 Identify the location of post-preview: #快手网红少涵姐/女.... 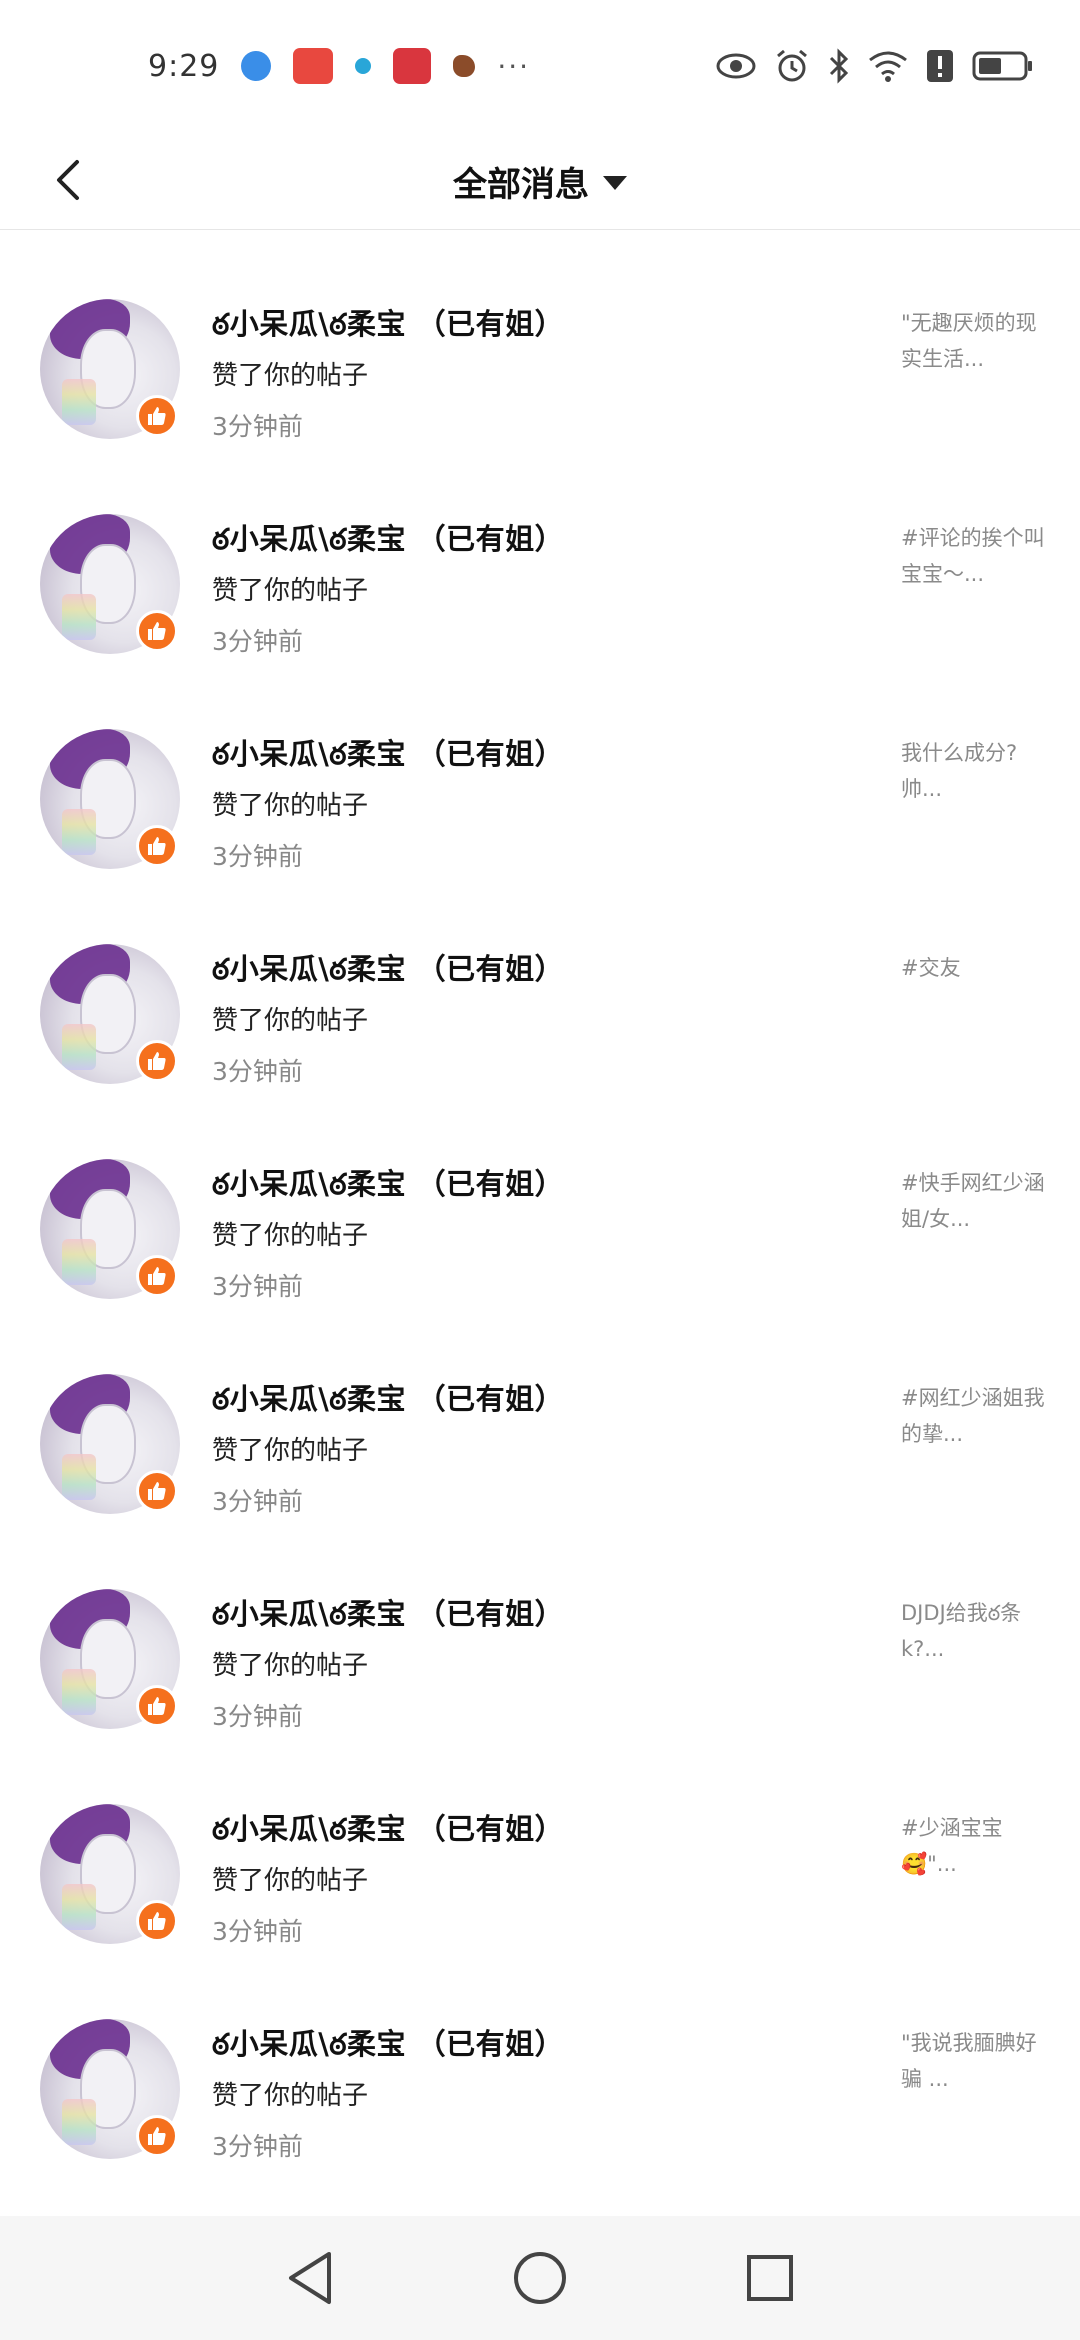
(976, 1201).